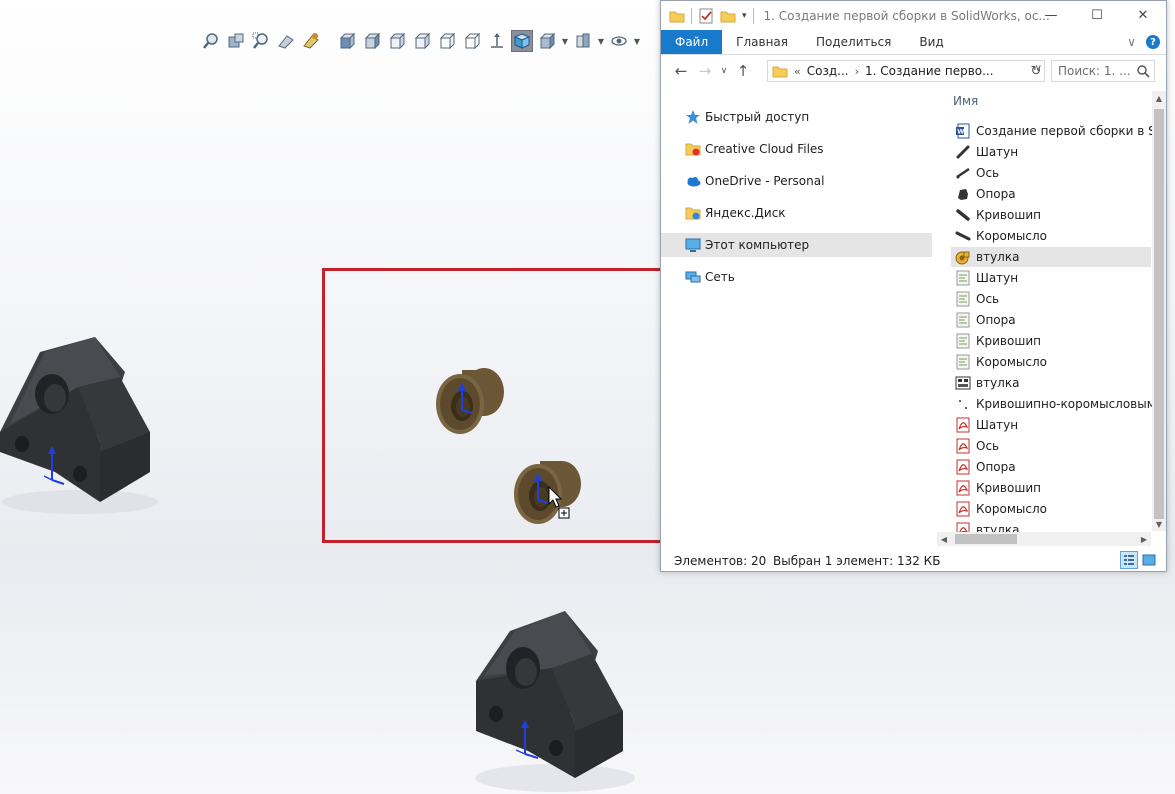 This screenshot has width=1175, height=794. What do you see at coordinates (1052, 131) in the screenshot?
I see `file-row: W Создание первой сборки в Solid` at bounding box center [1052, 131].